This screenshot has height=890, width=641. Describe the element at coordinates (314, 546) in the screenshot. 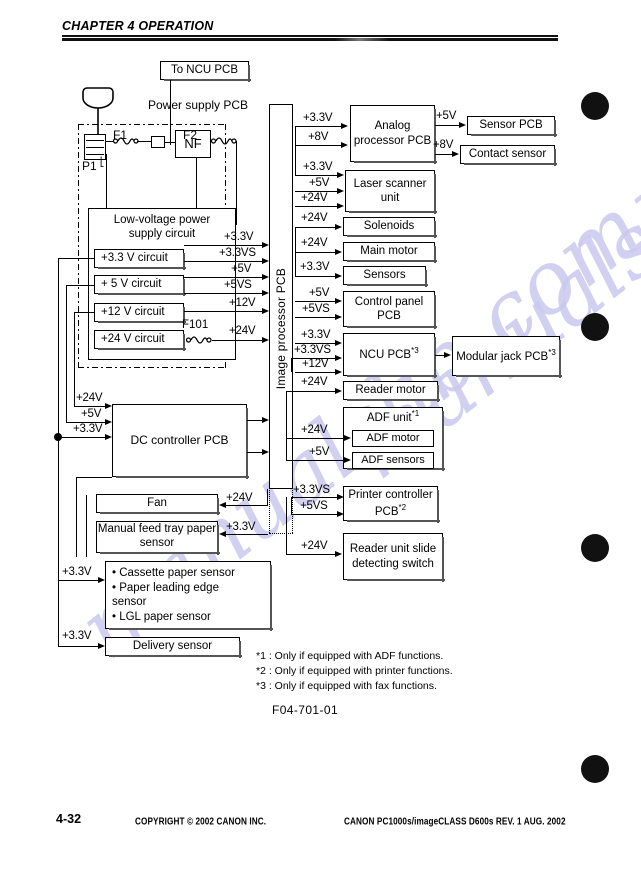

I see `rl-voltage-label: +24V` at that location.